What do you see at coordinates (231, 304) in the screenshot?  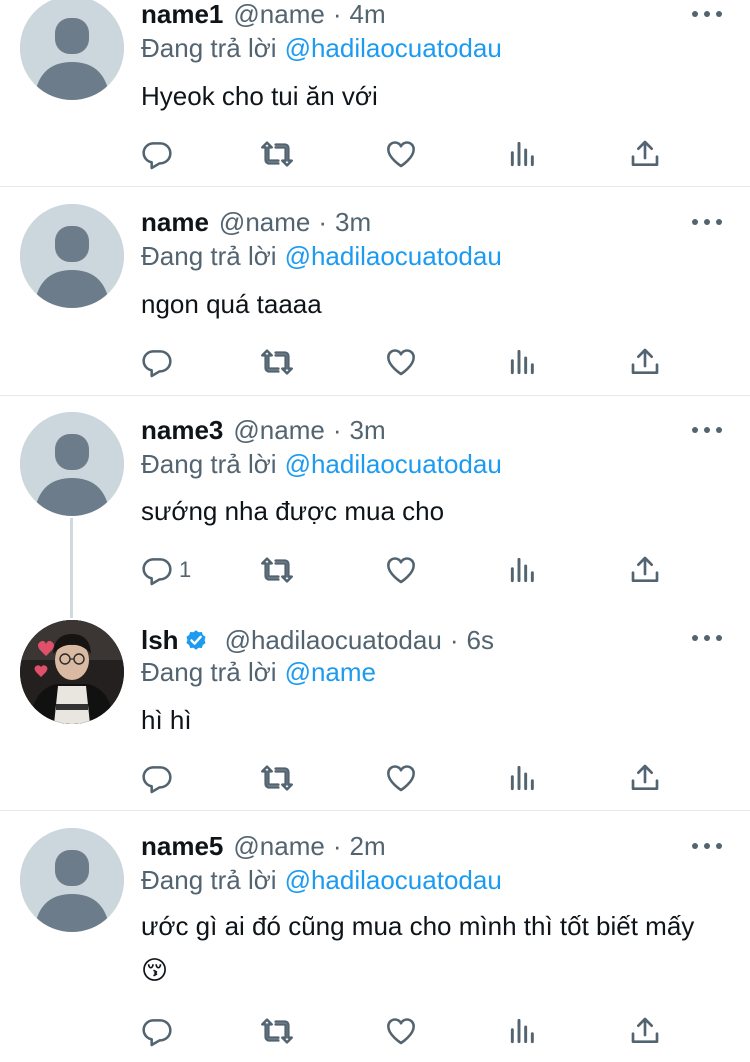 I see `tweet-text: ngon quá taaaa` at bounding box center [231, 304].